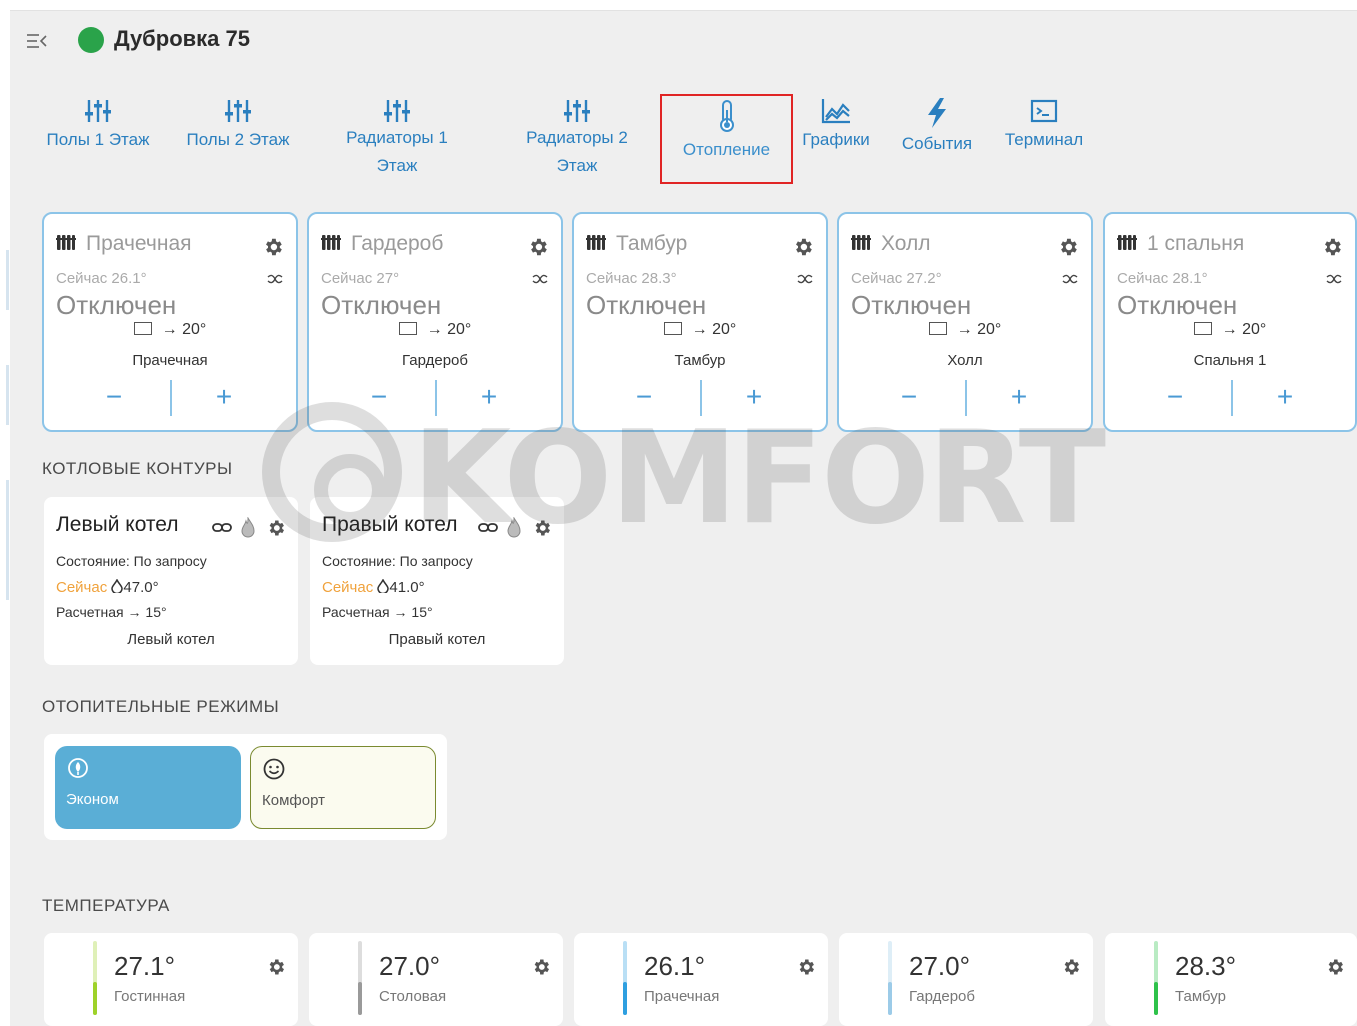 The height and width of the screenshot is (1026, 1357). Describe the element at coordinates (1196, 243) in the screenshot. I see `zone-title: 1 спальня` at that location.